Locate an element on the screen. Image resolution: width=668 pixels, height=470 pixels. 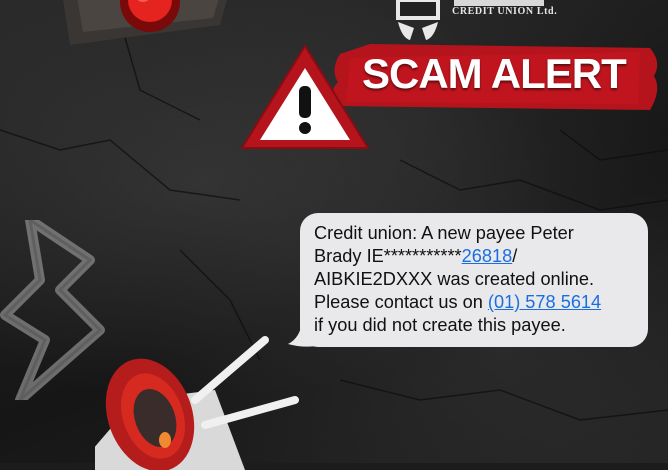
lightning-bolt-icon is located at coordinates (52, 310).